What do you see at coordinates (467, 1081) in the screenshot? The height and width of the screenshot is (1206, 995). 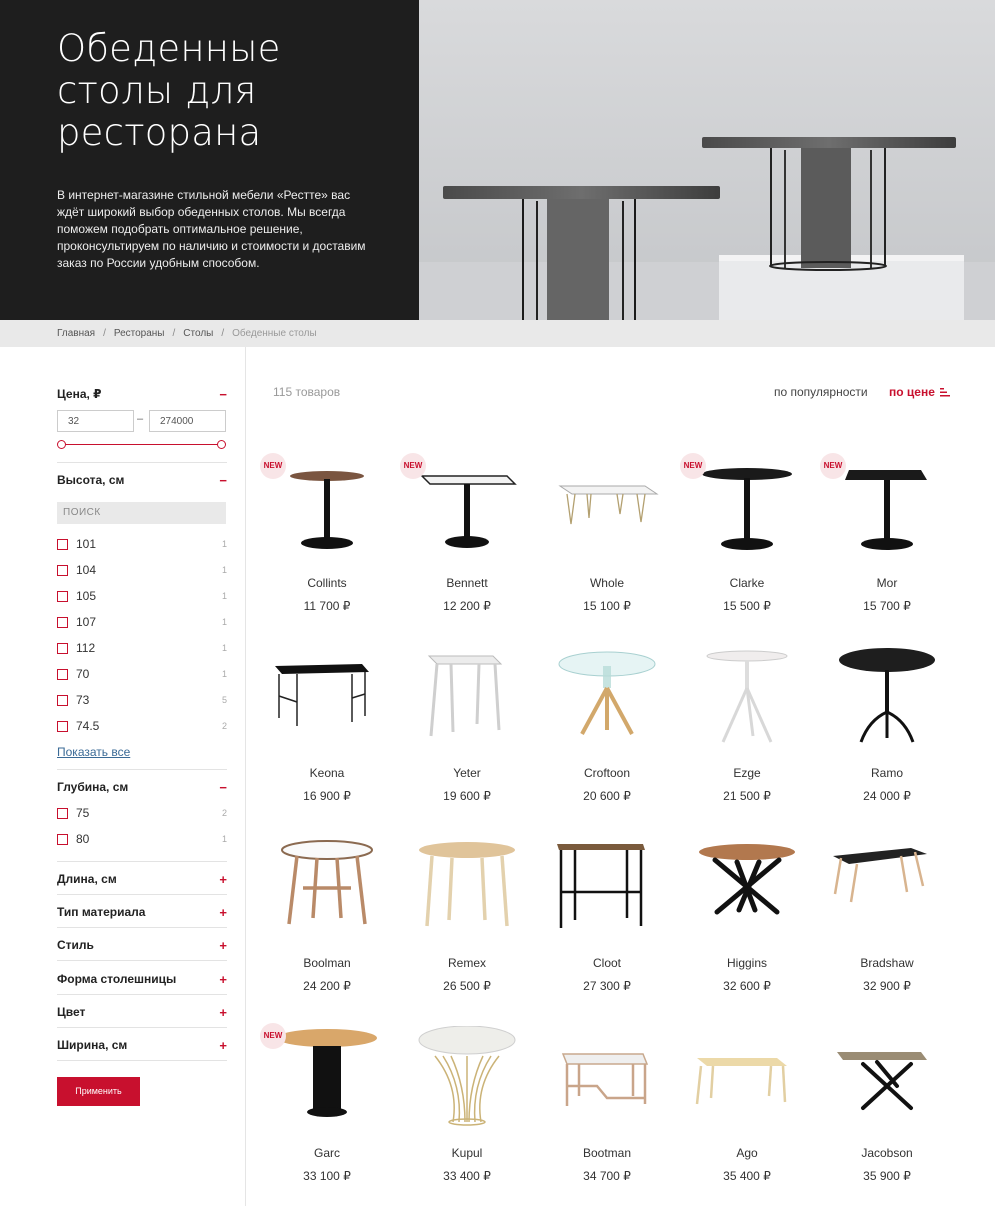 I see `marble-wire-base-table-image` at bounding box center [467, 1081].